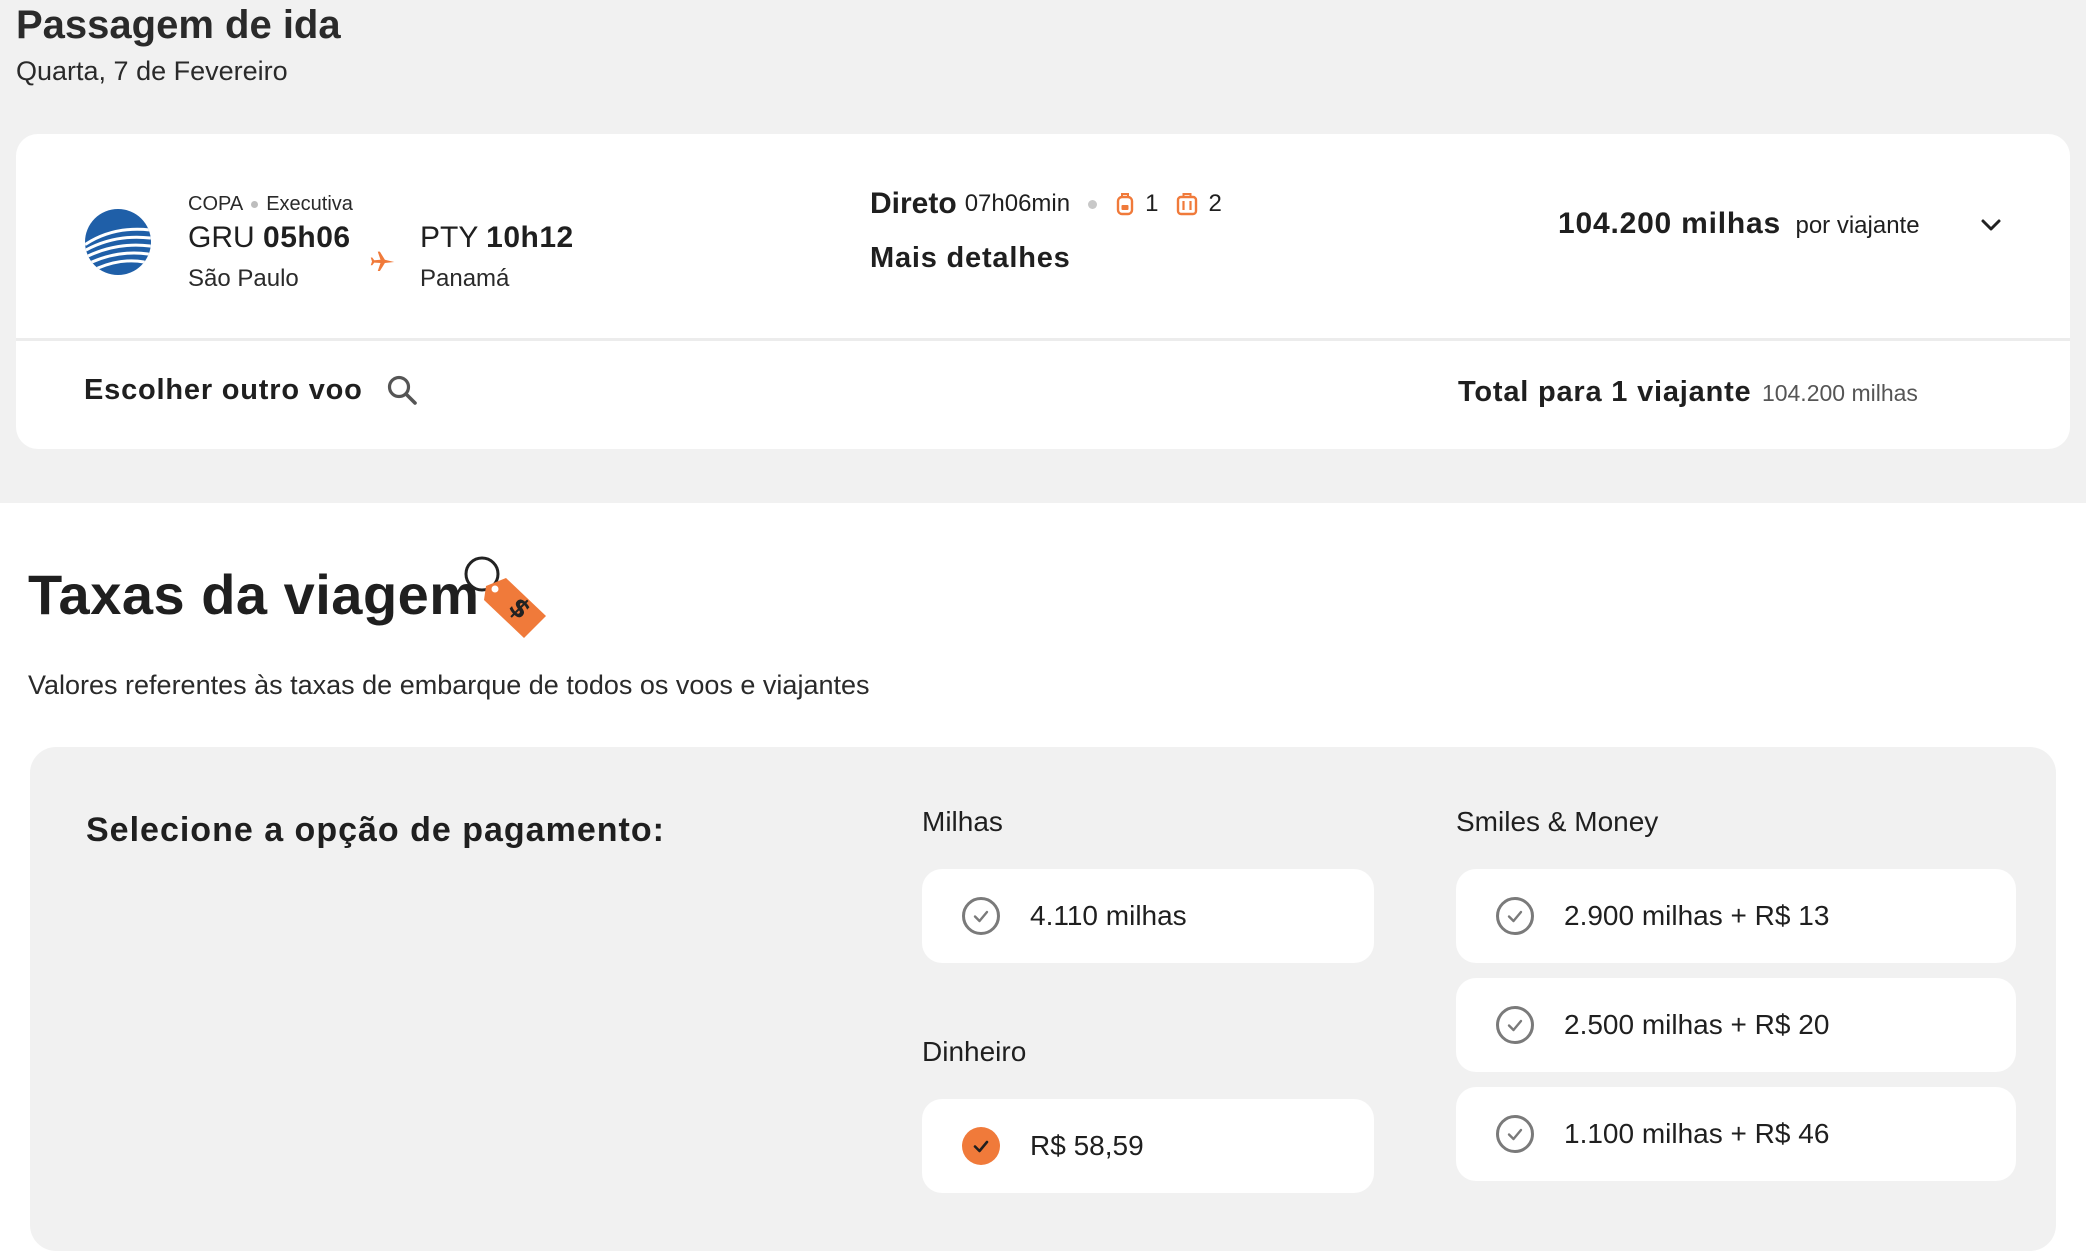 This screenshot has width=2086, height=1258. I want to click on carry-on-count: 1, so click(1152, 203).